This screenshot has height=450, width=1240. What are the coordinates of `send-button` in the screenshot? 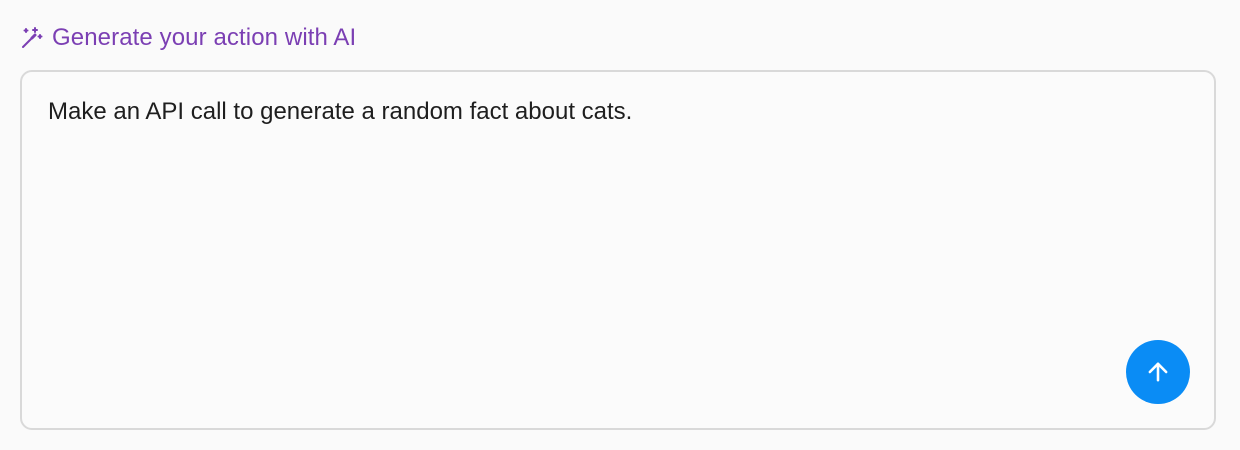 It's located at (1158, 372).